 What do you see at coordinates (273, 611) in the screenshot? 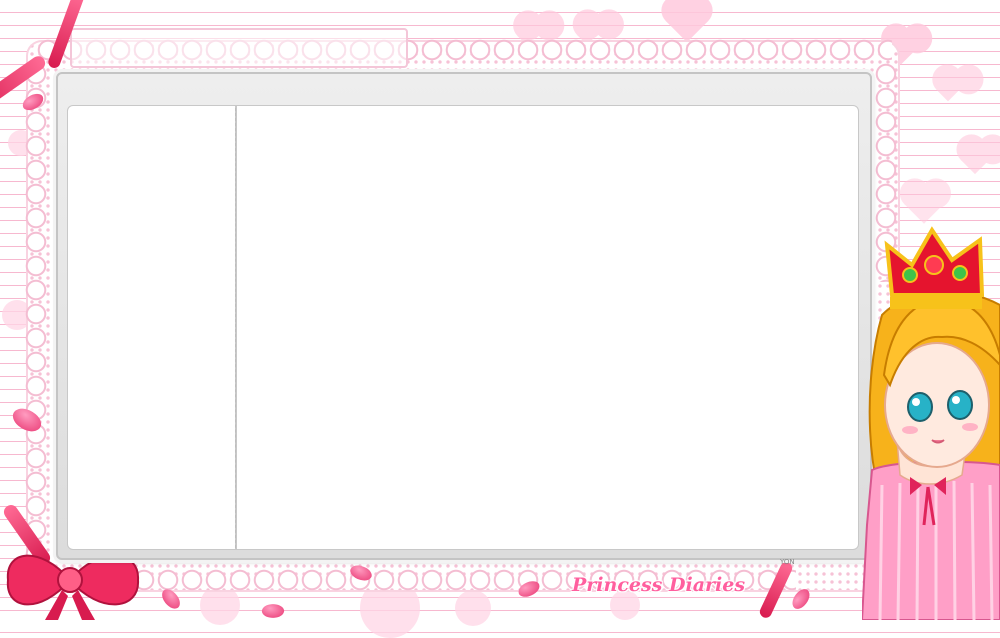
I see `rose-petal-icon` at bounding box center [273, 611].